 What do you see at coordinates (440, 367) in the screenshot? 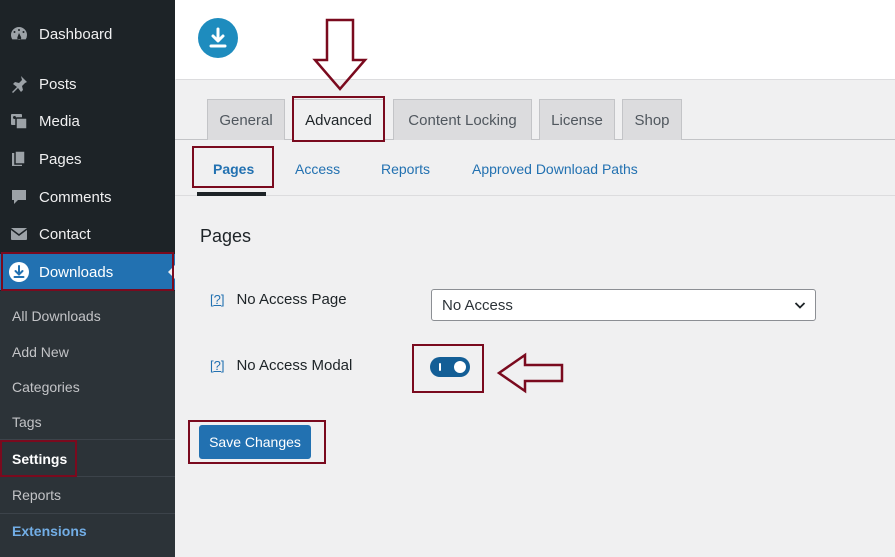
I see `toggle-on-mark` at bounding box center [440, 367].